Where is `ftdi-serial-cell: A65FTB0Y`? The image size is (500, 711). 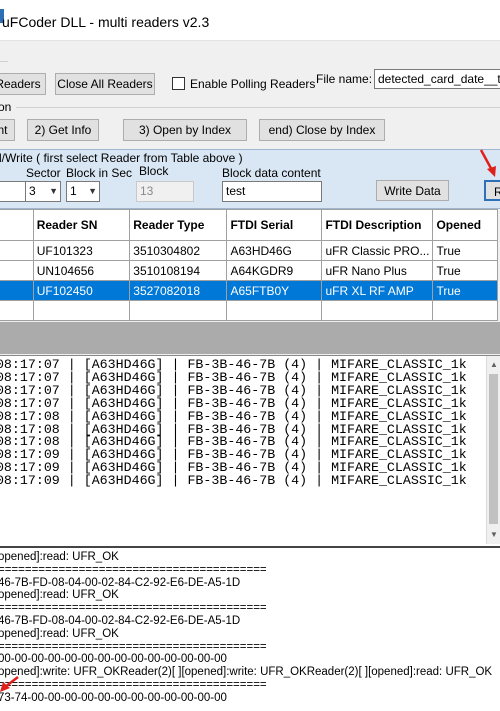 ftdi-serial-cell: A65FTB0Y is located at coordinates (274, 290).